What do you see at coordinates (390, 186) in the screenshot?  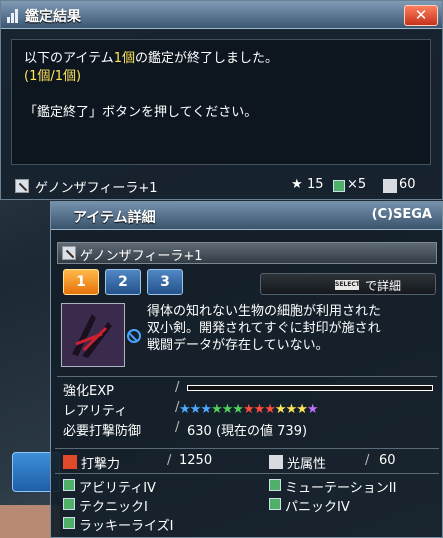 I see `level-icon` at bounding box center [390, 186].